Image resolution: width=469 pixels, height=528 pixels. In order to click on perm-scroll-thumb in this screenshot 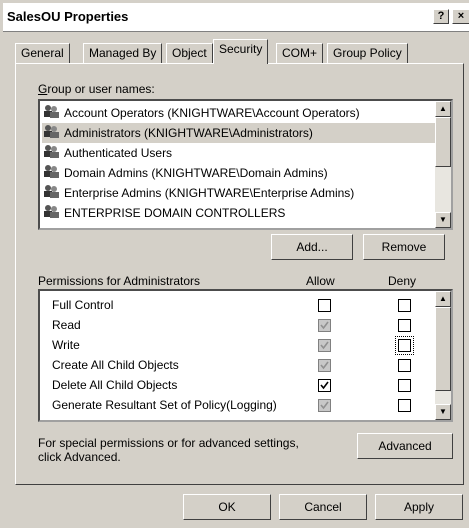, I will do `click(443, 349)`.